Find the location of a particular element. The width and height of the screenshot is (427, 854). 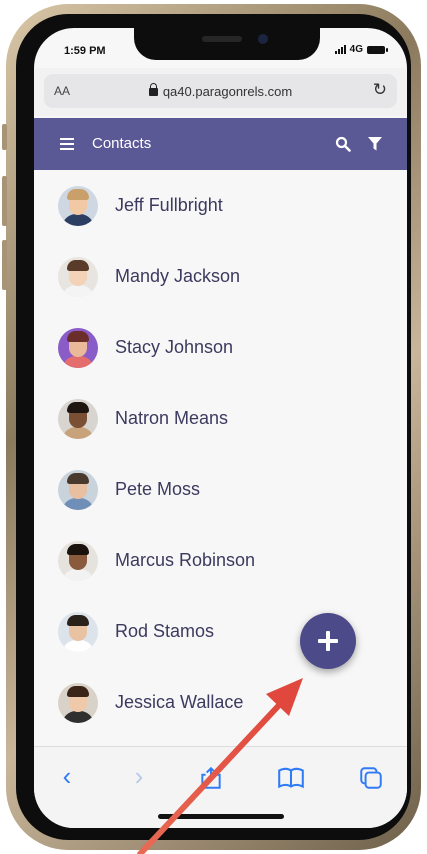

contact-name: Rod Stamos is located at coordinates (165, 631).